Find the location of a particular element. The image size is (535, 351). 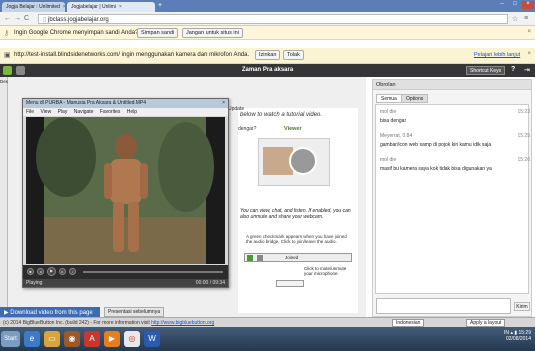

tutorial-fragment: Update is located at coordinates (236, 109).